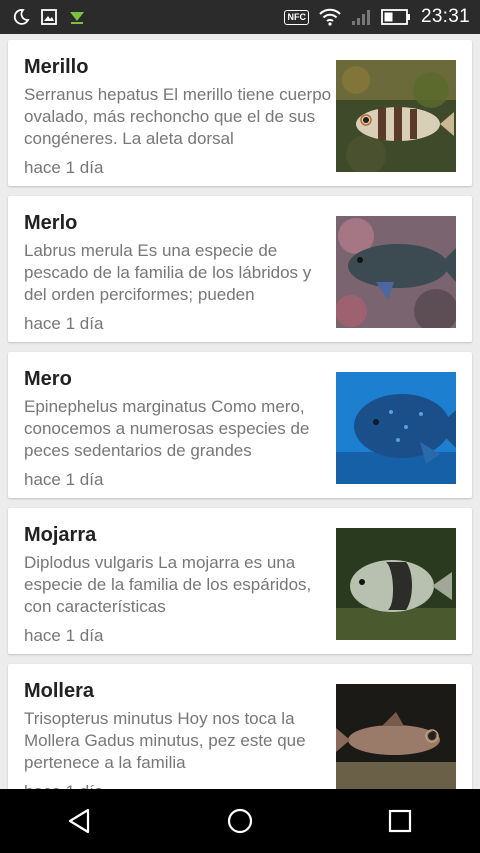  I want to click on status-bar: NFC 23:31, so click(240, 17).